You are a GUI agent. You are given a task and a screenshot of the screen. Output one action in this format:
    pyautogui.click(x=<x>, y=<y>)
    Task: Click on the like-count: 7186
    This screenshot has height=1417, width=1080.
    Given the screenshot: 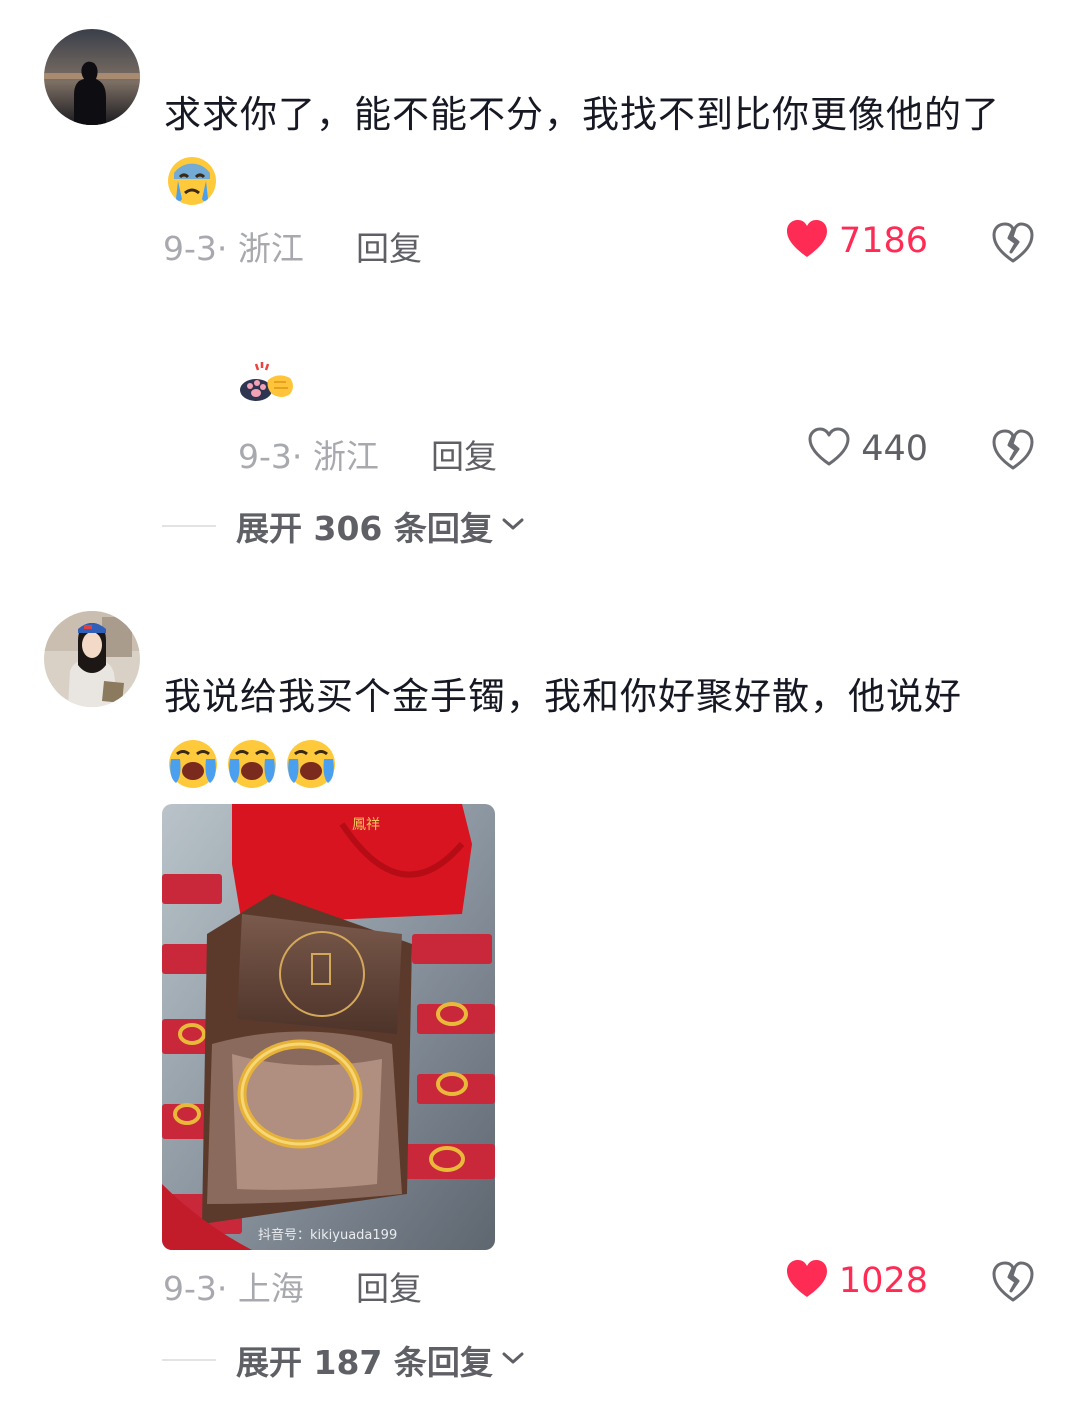 What is the action you would take?
    pyautogui.click(x=883, y=241)
    